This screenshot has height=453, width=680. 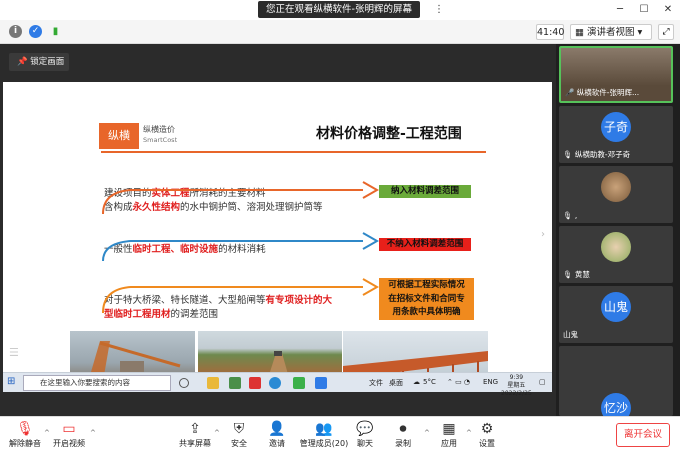 What do you see at coordinates (340, 32) in the screenshot?
I see `meeting-info-bar: i ✓ ▮ 41:40 ▦ 演讲者视图 ▾ ⤢` at bounding box center [340, 32].